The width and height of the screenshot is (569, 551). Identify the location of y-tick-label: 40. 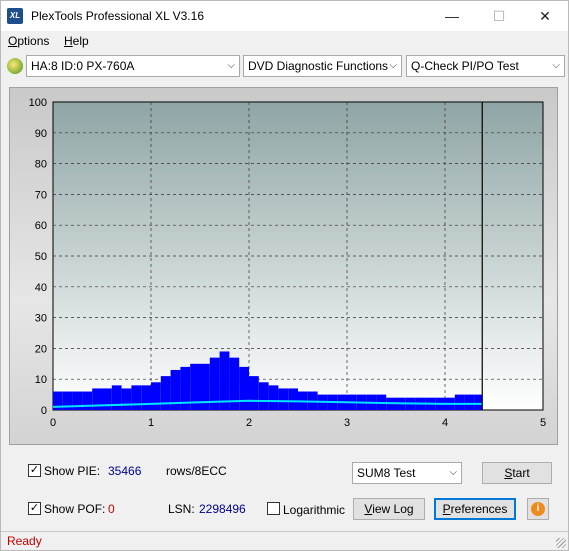
(41, 288).